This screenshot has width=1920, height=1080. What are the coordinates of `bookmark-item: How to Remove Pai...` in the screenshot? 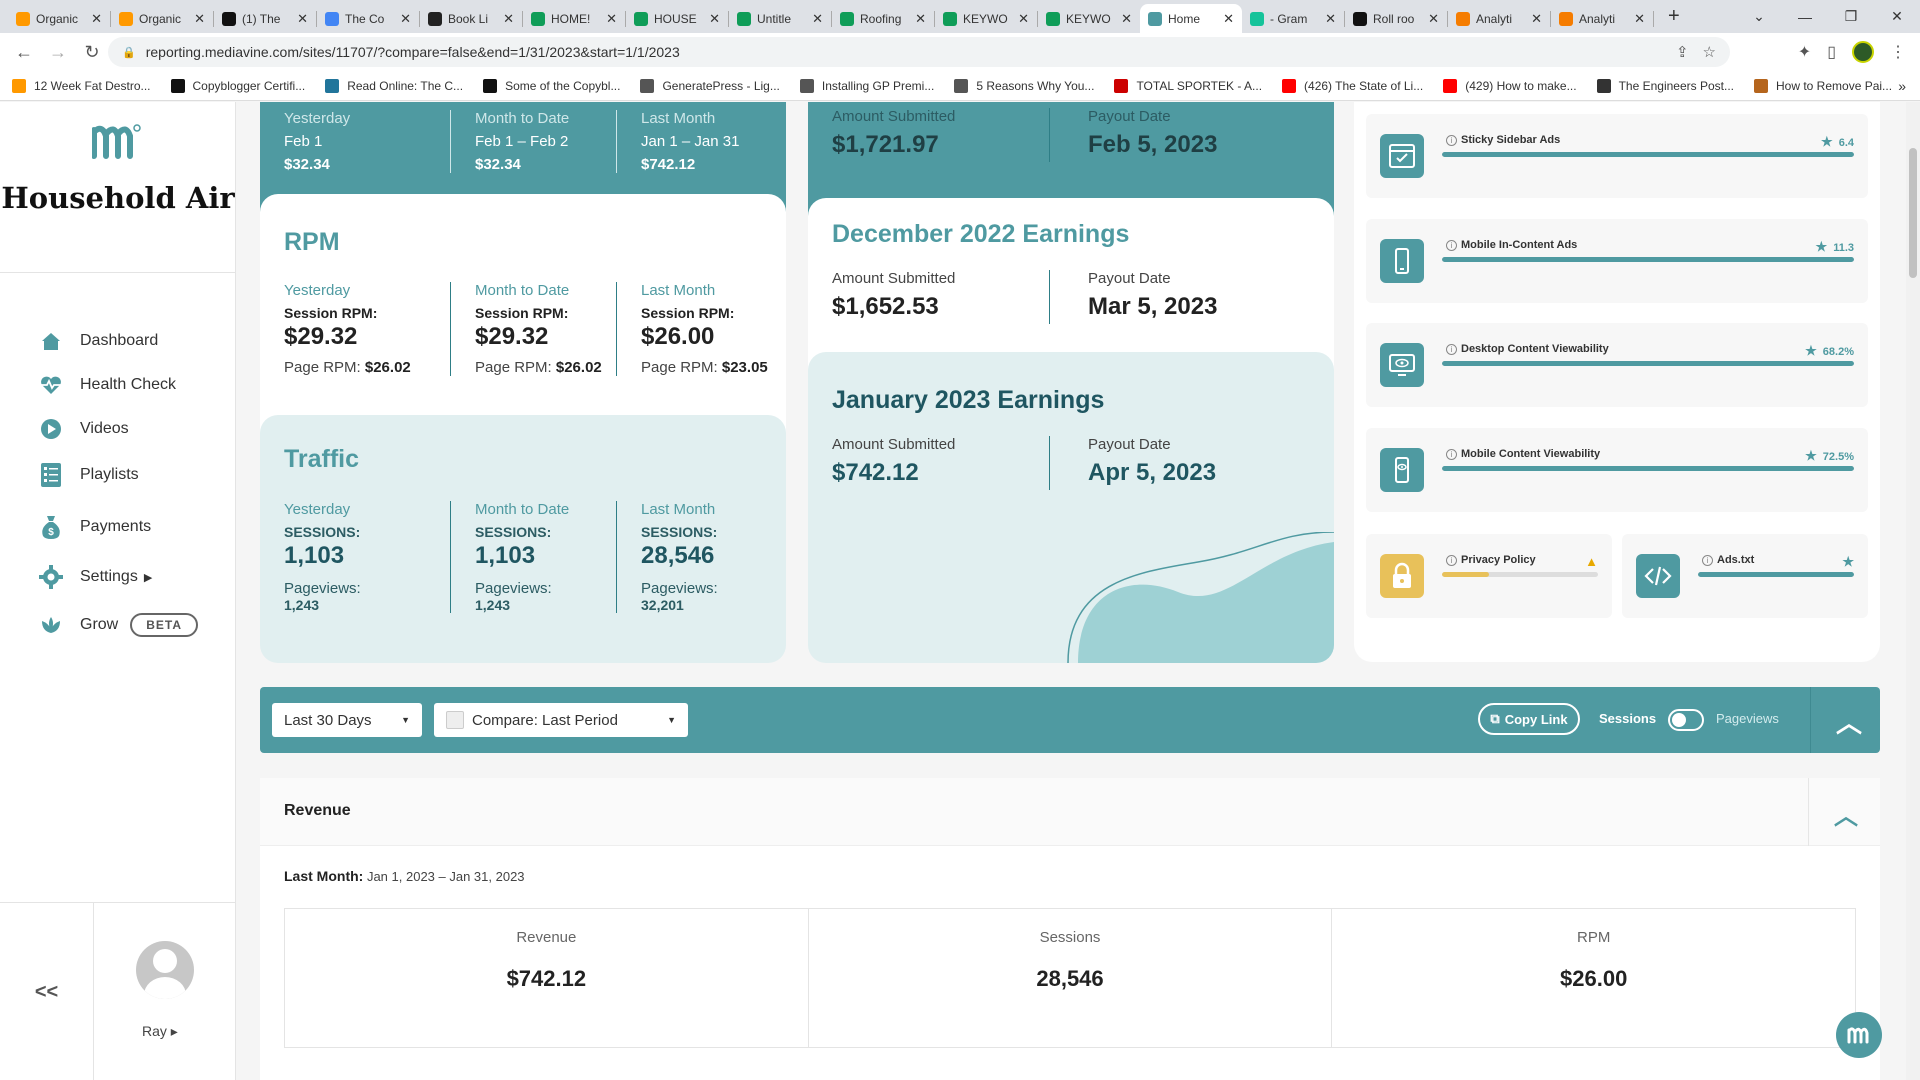 It's located at (1823, 85).